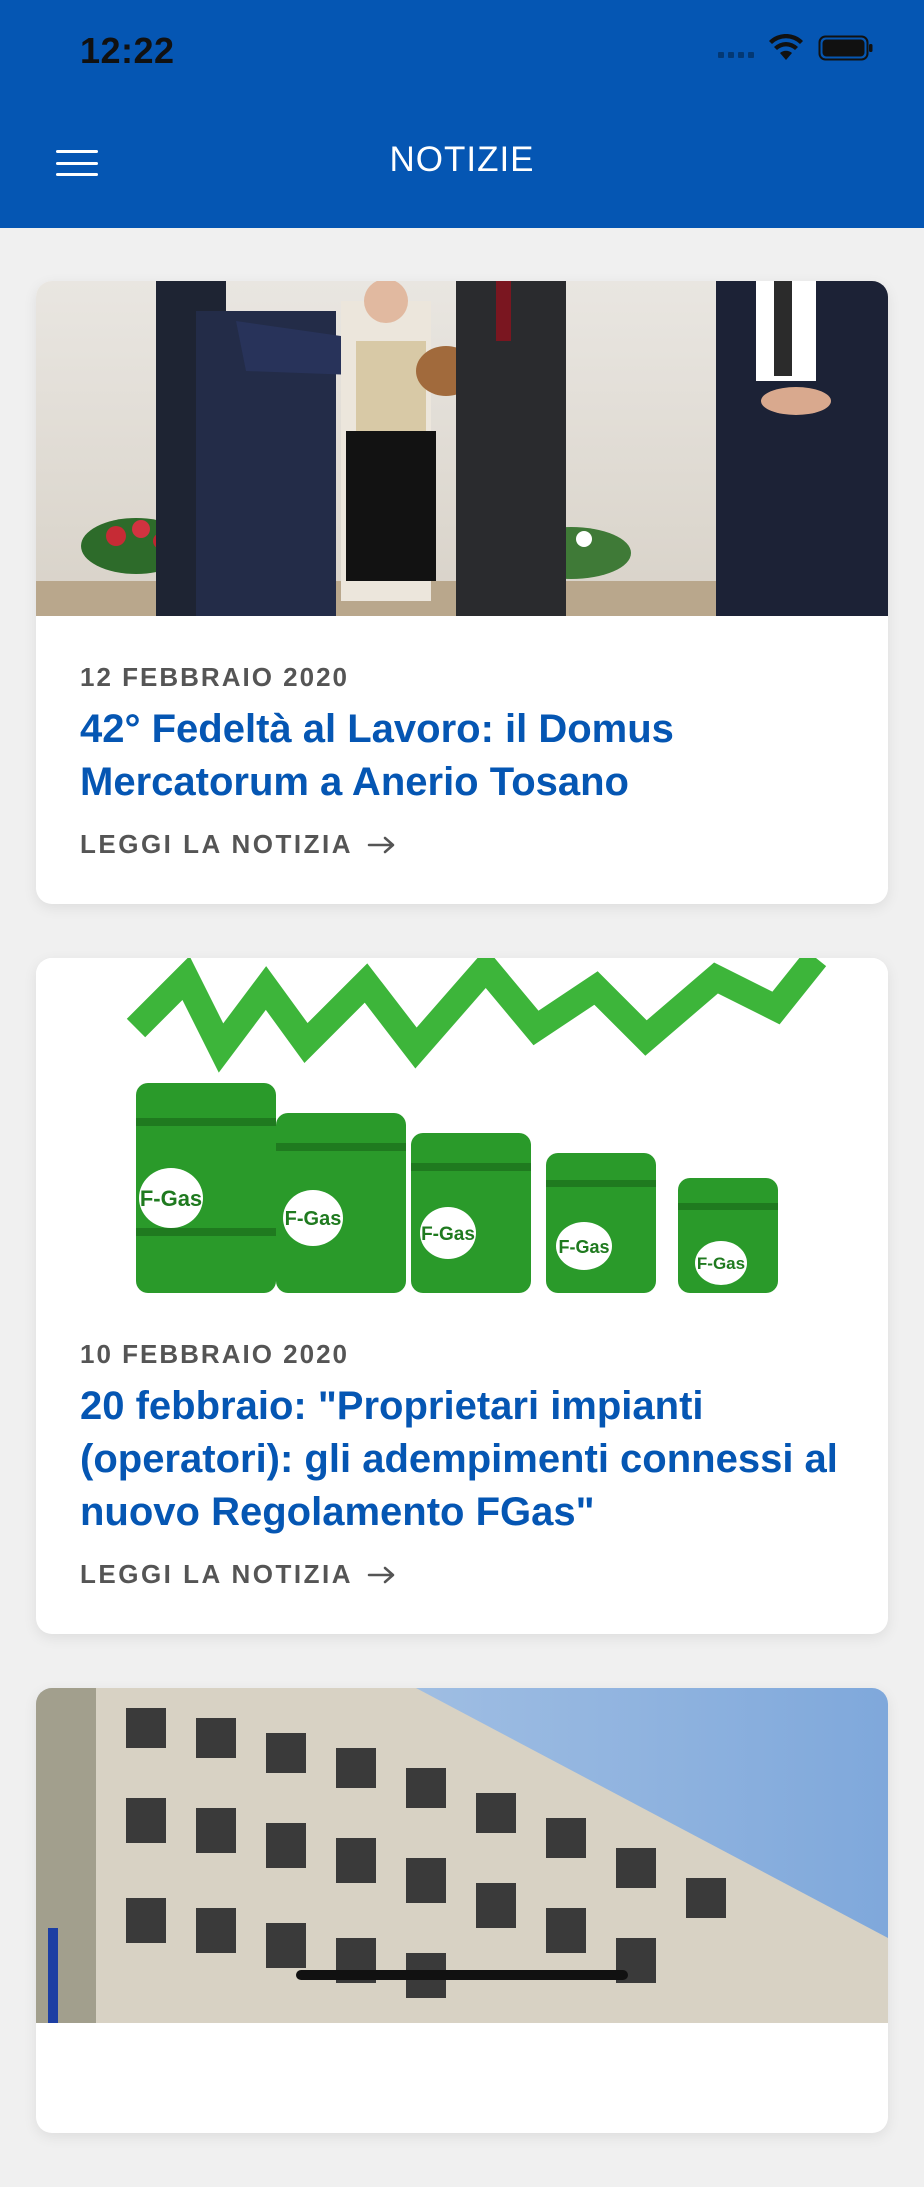 The height and width of the screenshot is (2187, 924). I want to click on news-date: 10 FEBBRAIO 2020, so click(214, 1354).